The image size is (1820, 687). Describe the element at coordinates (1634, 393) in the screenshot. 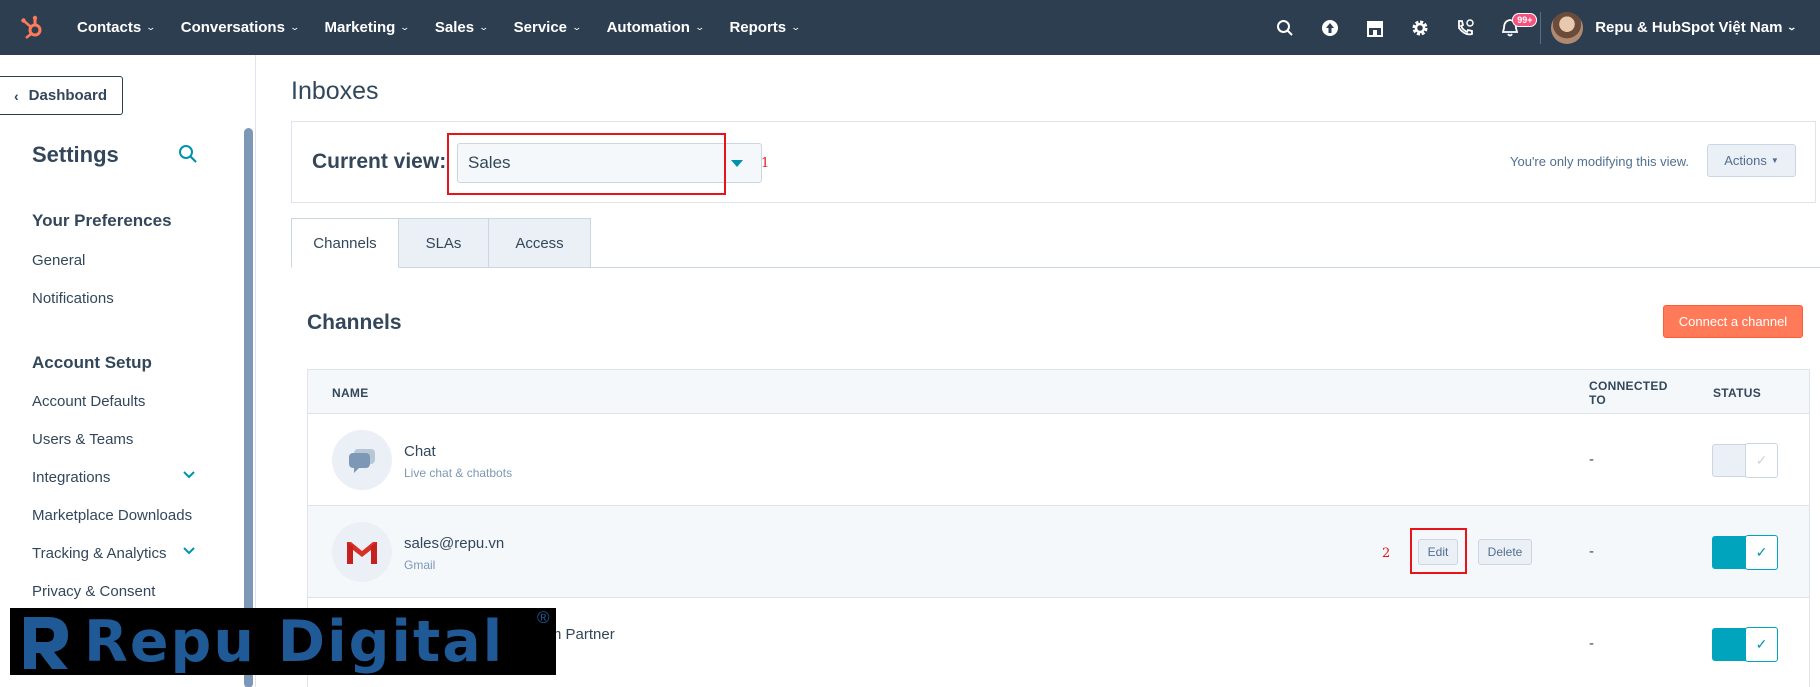

I see `column-connected-to: CONNECTED TO` at that location.